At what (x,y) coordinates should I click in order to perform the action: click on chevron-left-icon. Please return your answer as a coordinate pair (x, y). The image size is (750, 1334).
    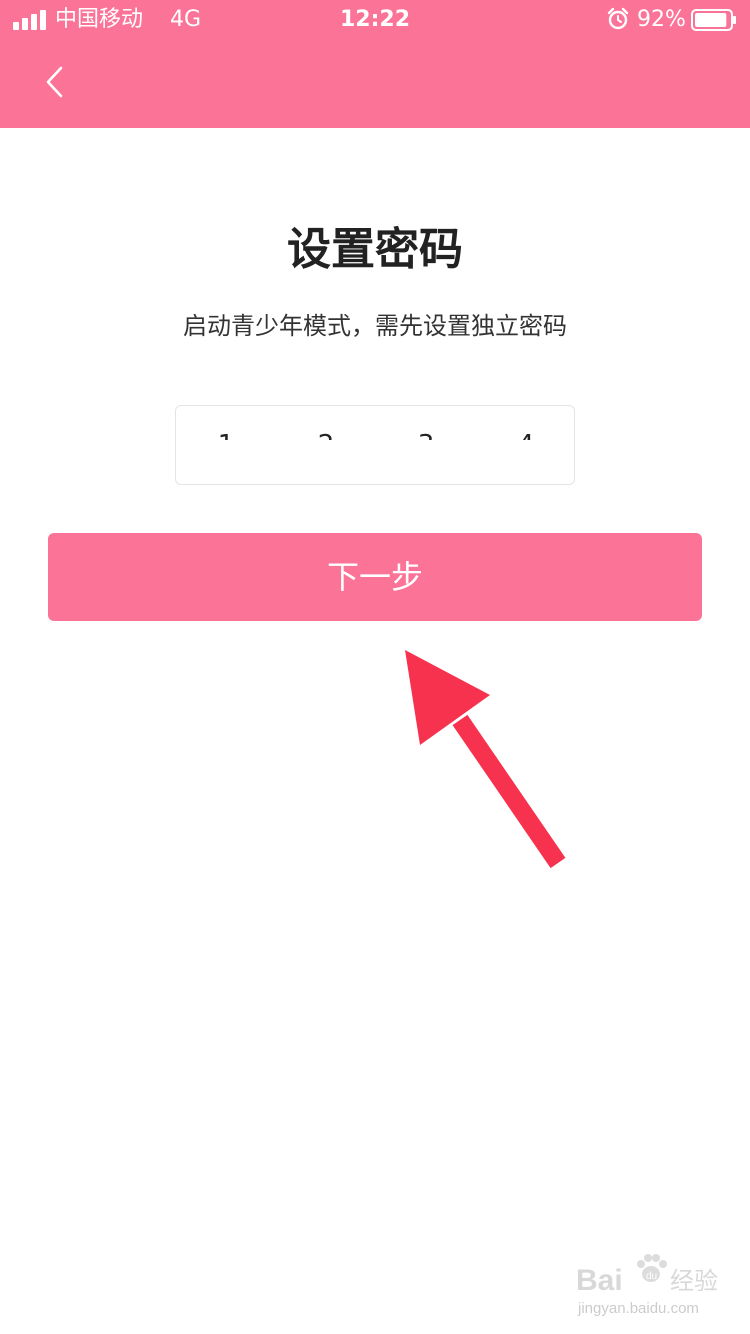
    Looking at the image, I should click on (54, 82).